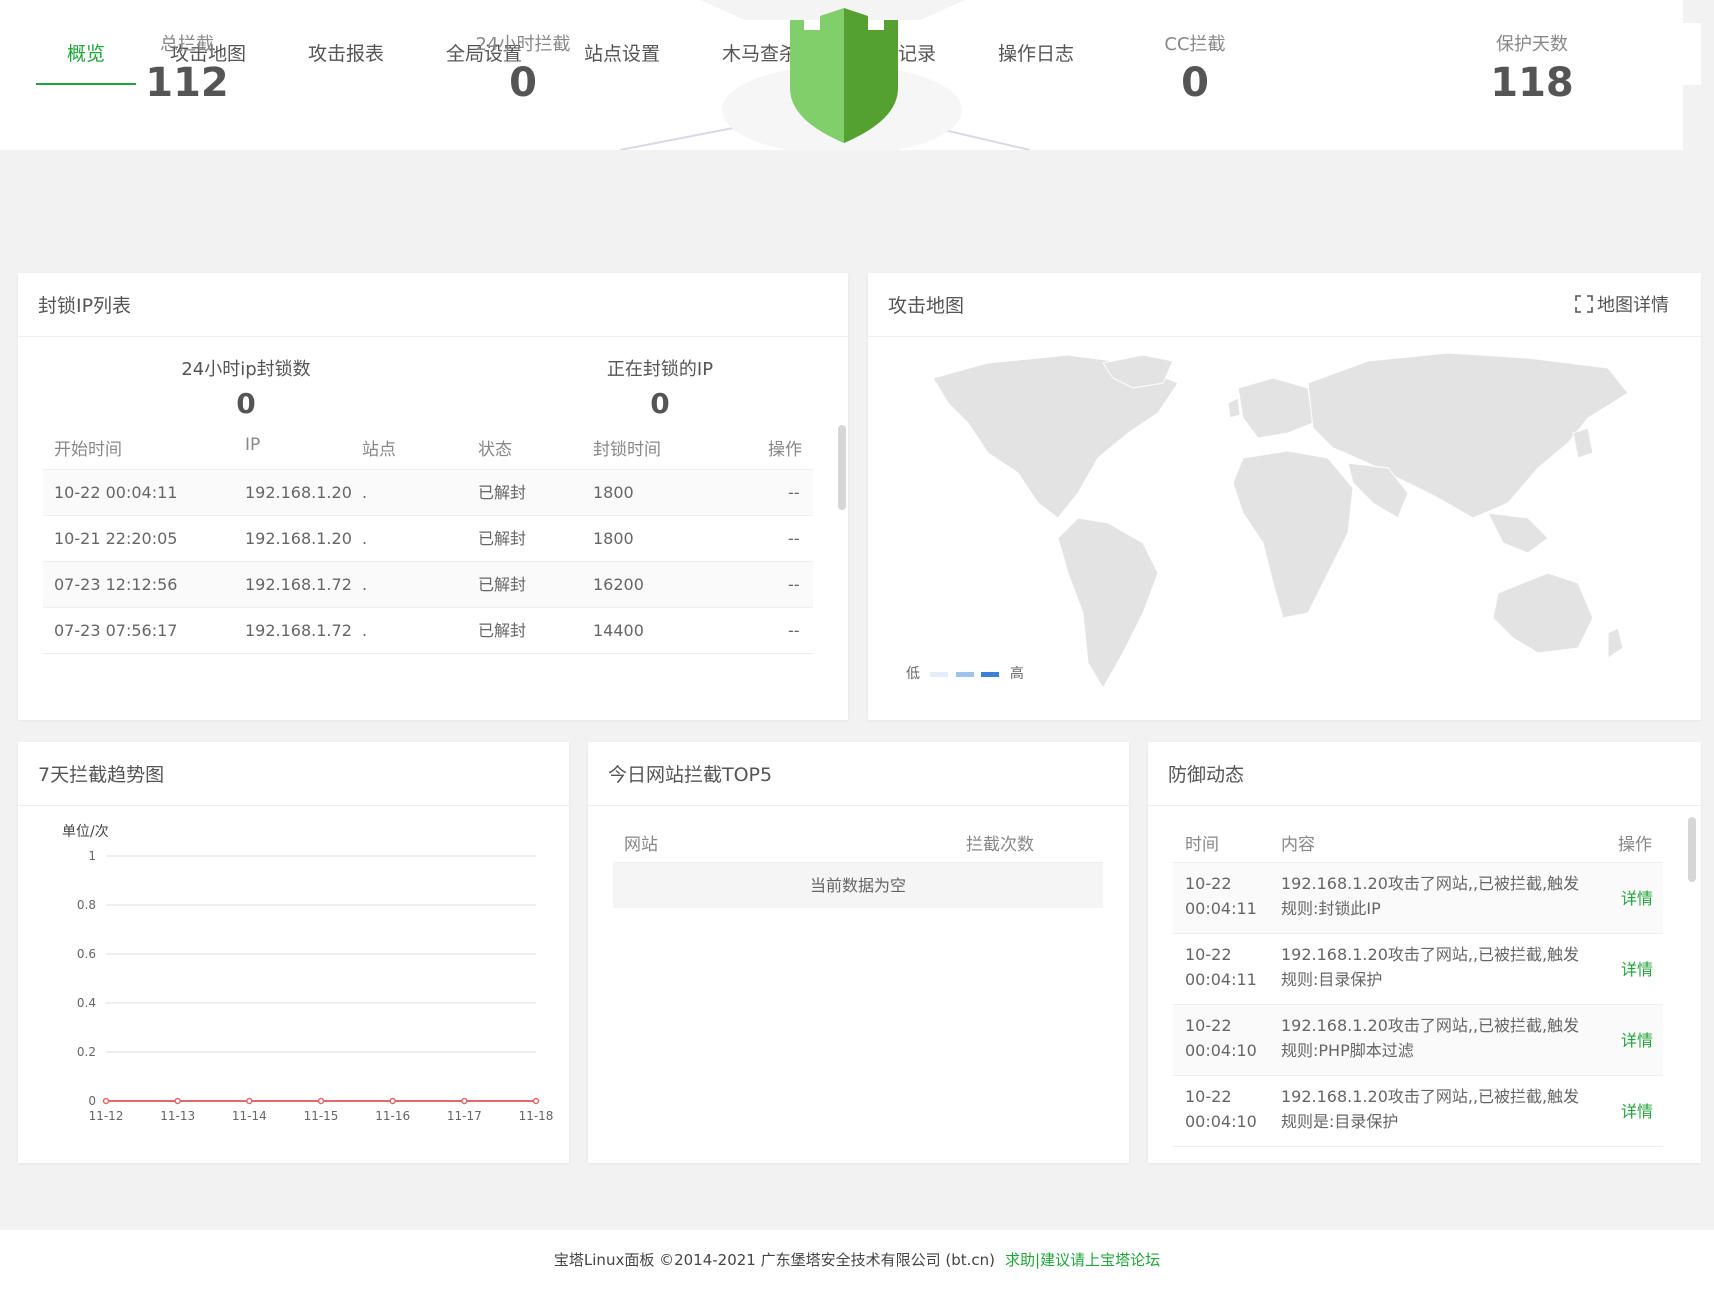  What do you see at coordinates (1000, 845) in the screenshot?
I see `column-header: 拦截次数` at bounding box center [1000, 845].